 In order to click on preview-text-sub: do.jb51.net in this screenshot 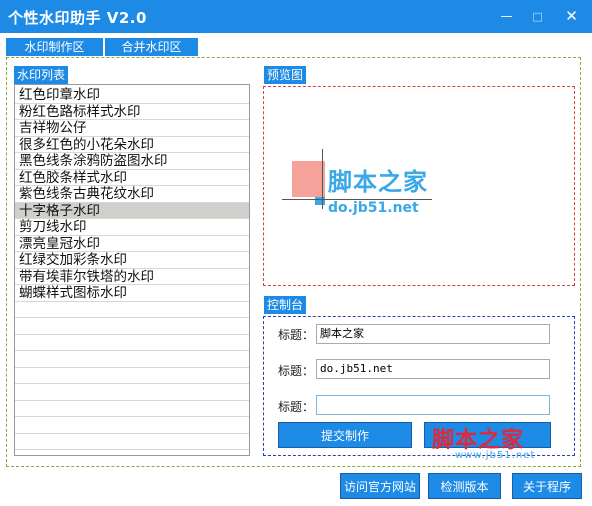, I will do `click(373, 208)`.